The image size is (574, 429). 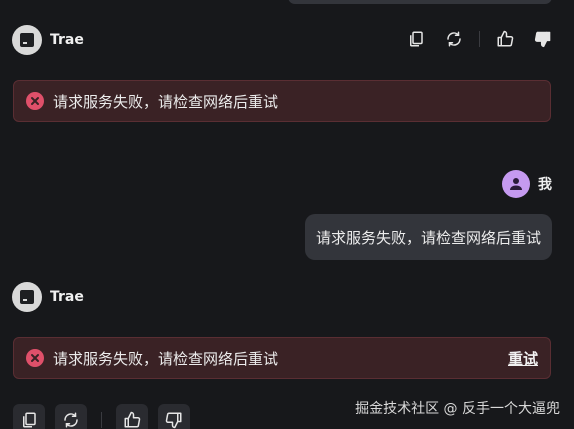 What do you see at coordinates (545, 185) in the screenshot?
I see `user-name: 我` at bounding box center [545, 185].